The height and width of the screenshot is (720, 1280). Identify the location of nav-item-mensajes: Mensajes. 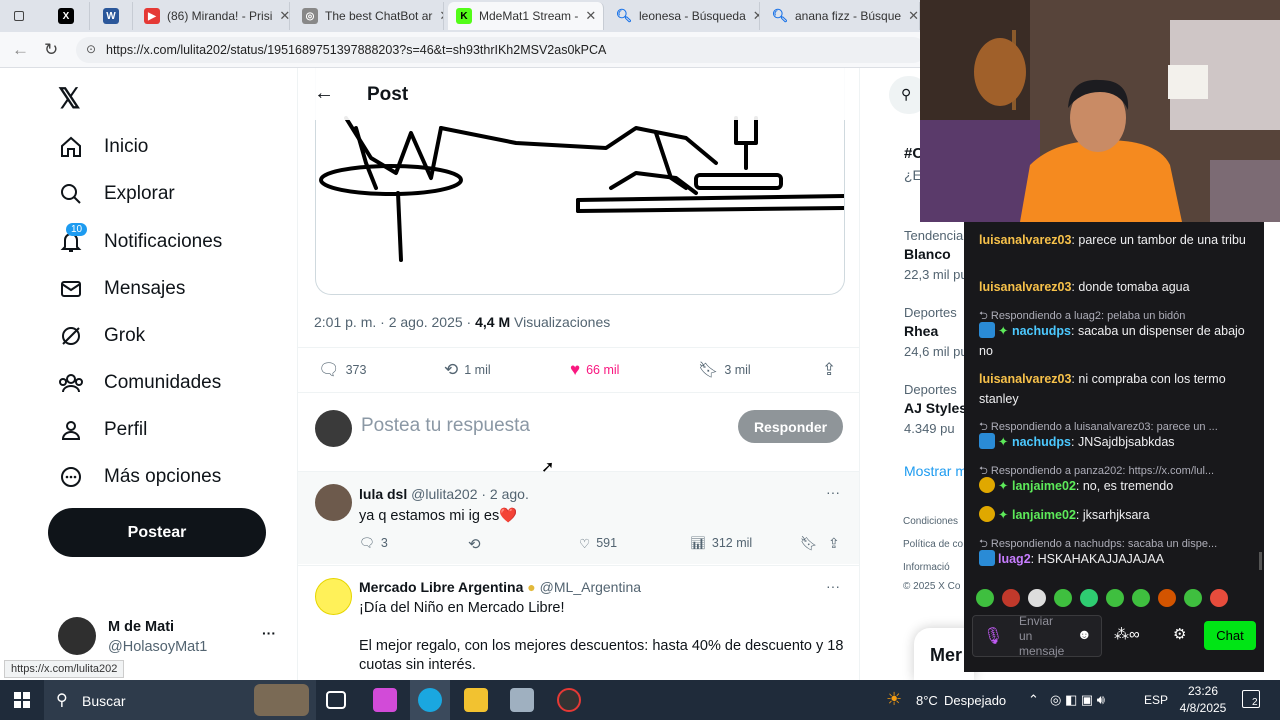
(121, 289).